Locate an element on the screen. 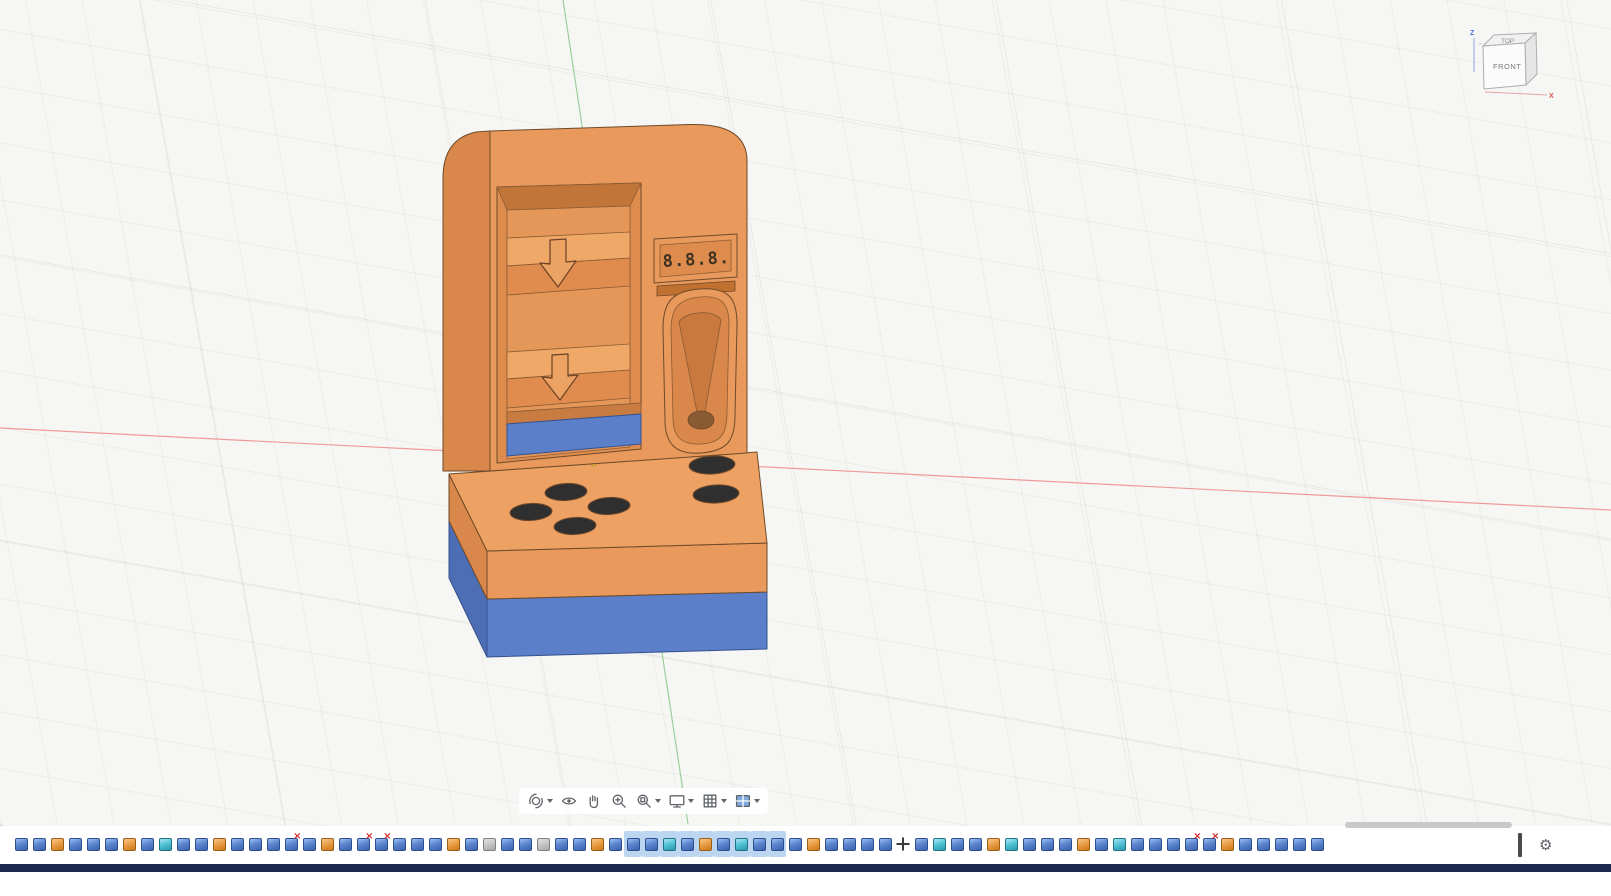 This screenshot has width=1611, height=896. display-settings-dropdown-caret is located at coordinates (691, 801).